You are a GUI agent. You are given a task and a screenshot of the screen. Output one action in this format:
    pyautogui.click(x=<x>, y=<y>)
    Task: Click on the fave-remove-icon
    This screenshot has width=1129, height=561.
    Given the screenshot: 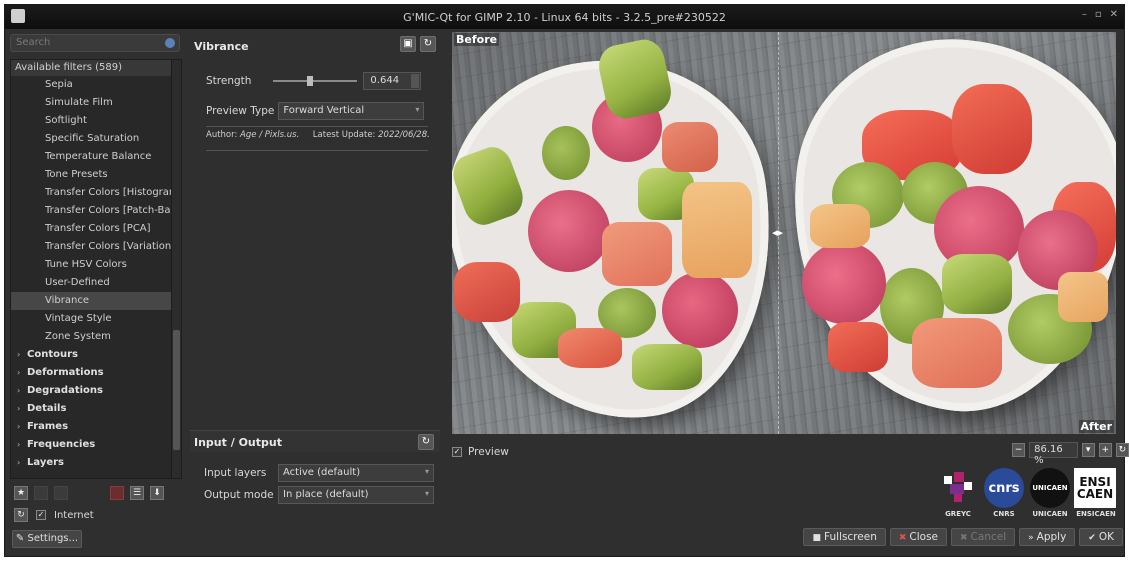 What is the action you would take?
    pyautogui.click(x=41, y=493)
    